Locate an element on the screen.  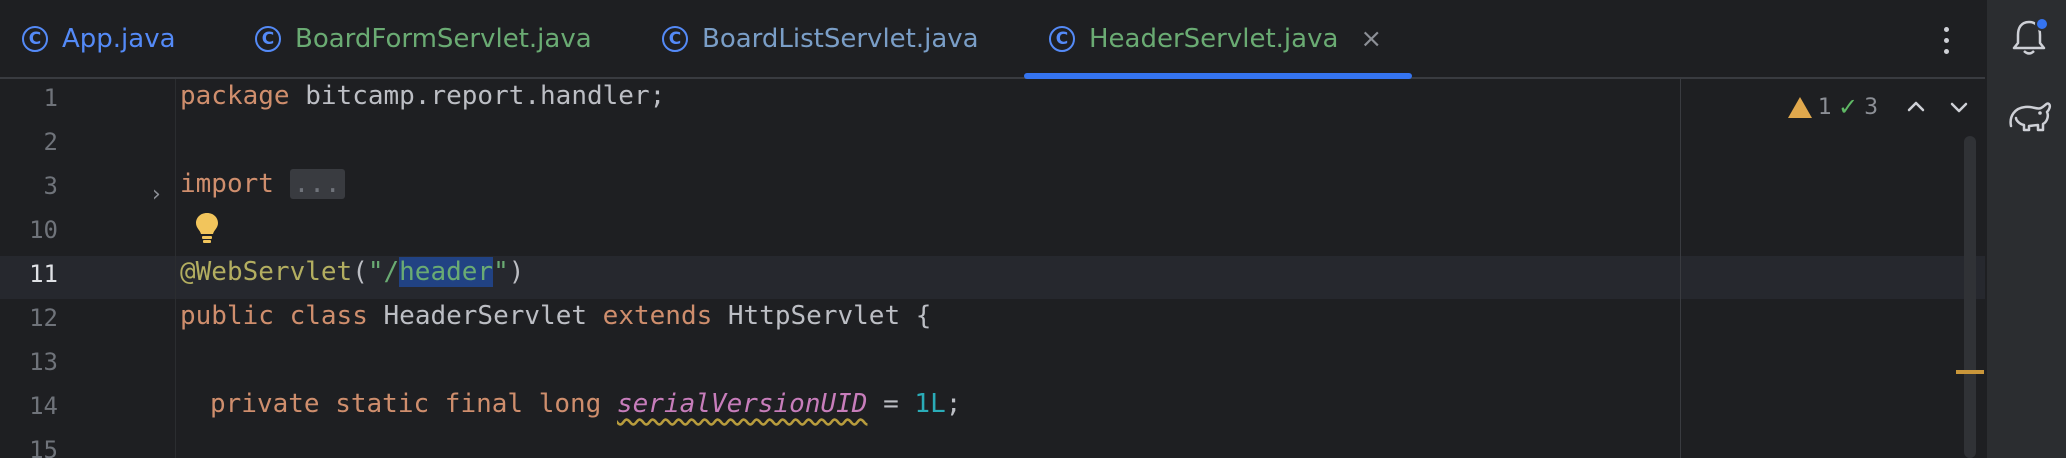
weak-warning-icon: ✓ is located at coordinates (1848, 107).